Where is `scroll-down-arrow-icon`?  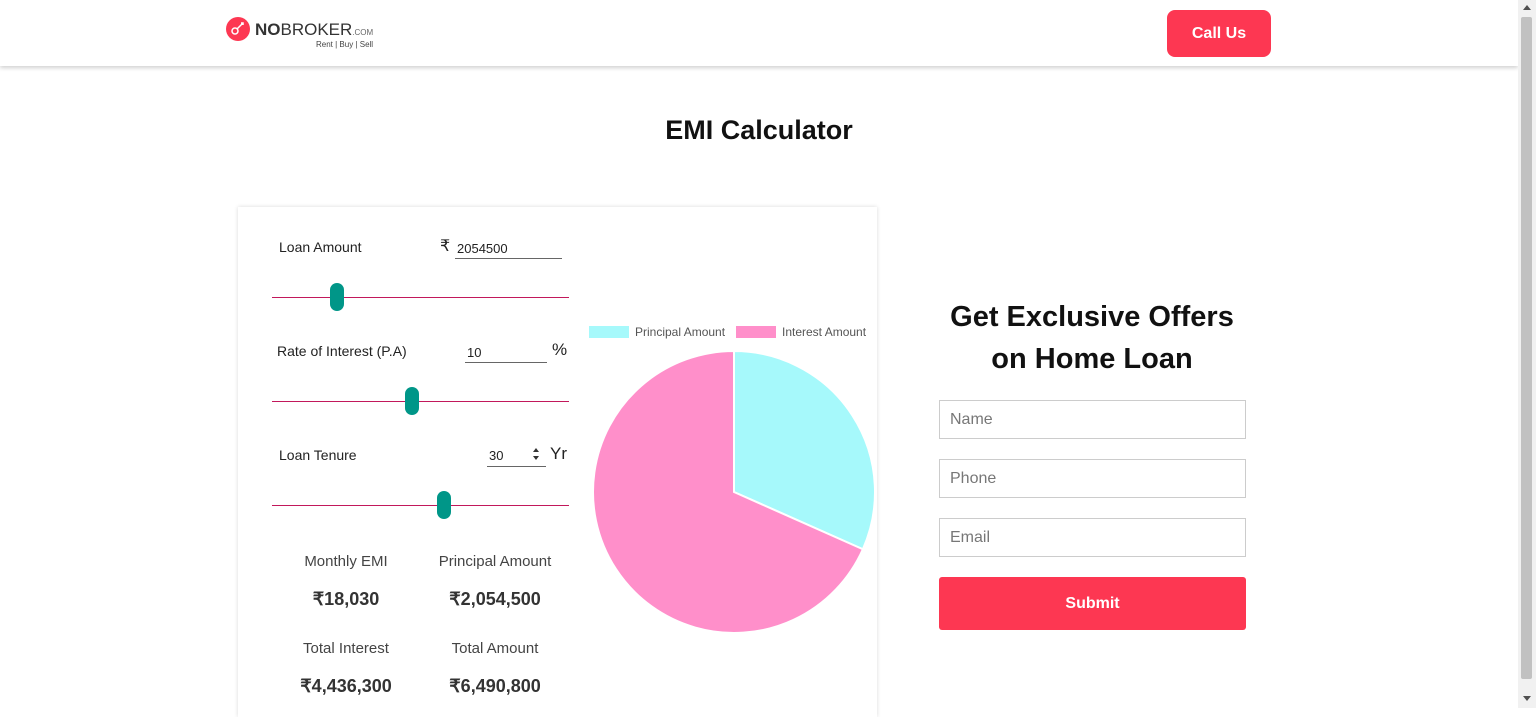 scroll-down-arrow-icon is located at coordinates (1527, 698).